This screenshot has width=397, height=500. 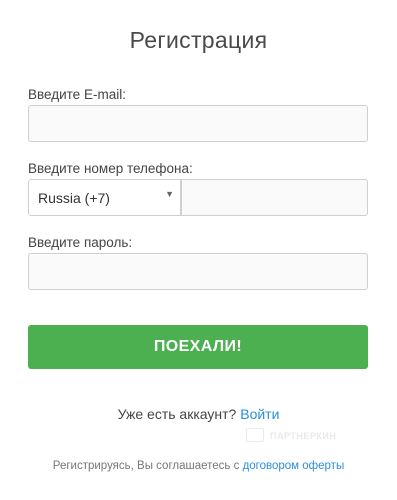 What do you see at coordinates (198, 123) in the screenshot?
I see `email-field` at bounding box center [198, 123].